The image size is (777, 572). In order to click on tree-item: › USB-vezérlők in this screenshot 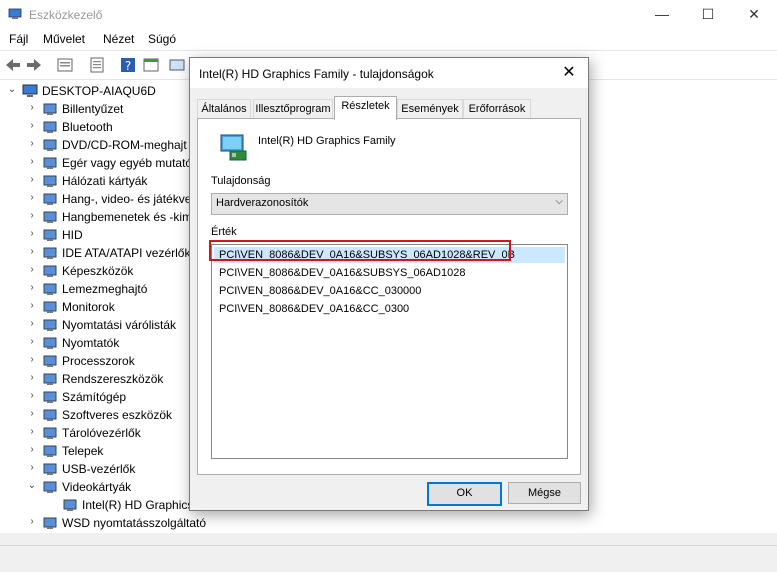, I will do `click(95, 469)`.